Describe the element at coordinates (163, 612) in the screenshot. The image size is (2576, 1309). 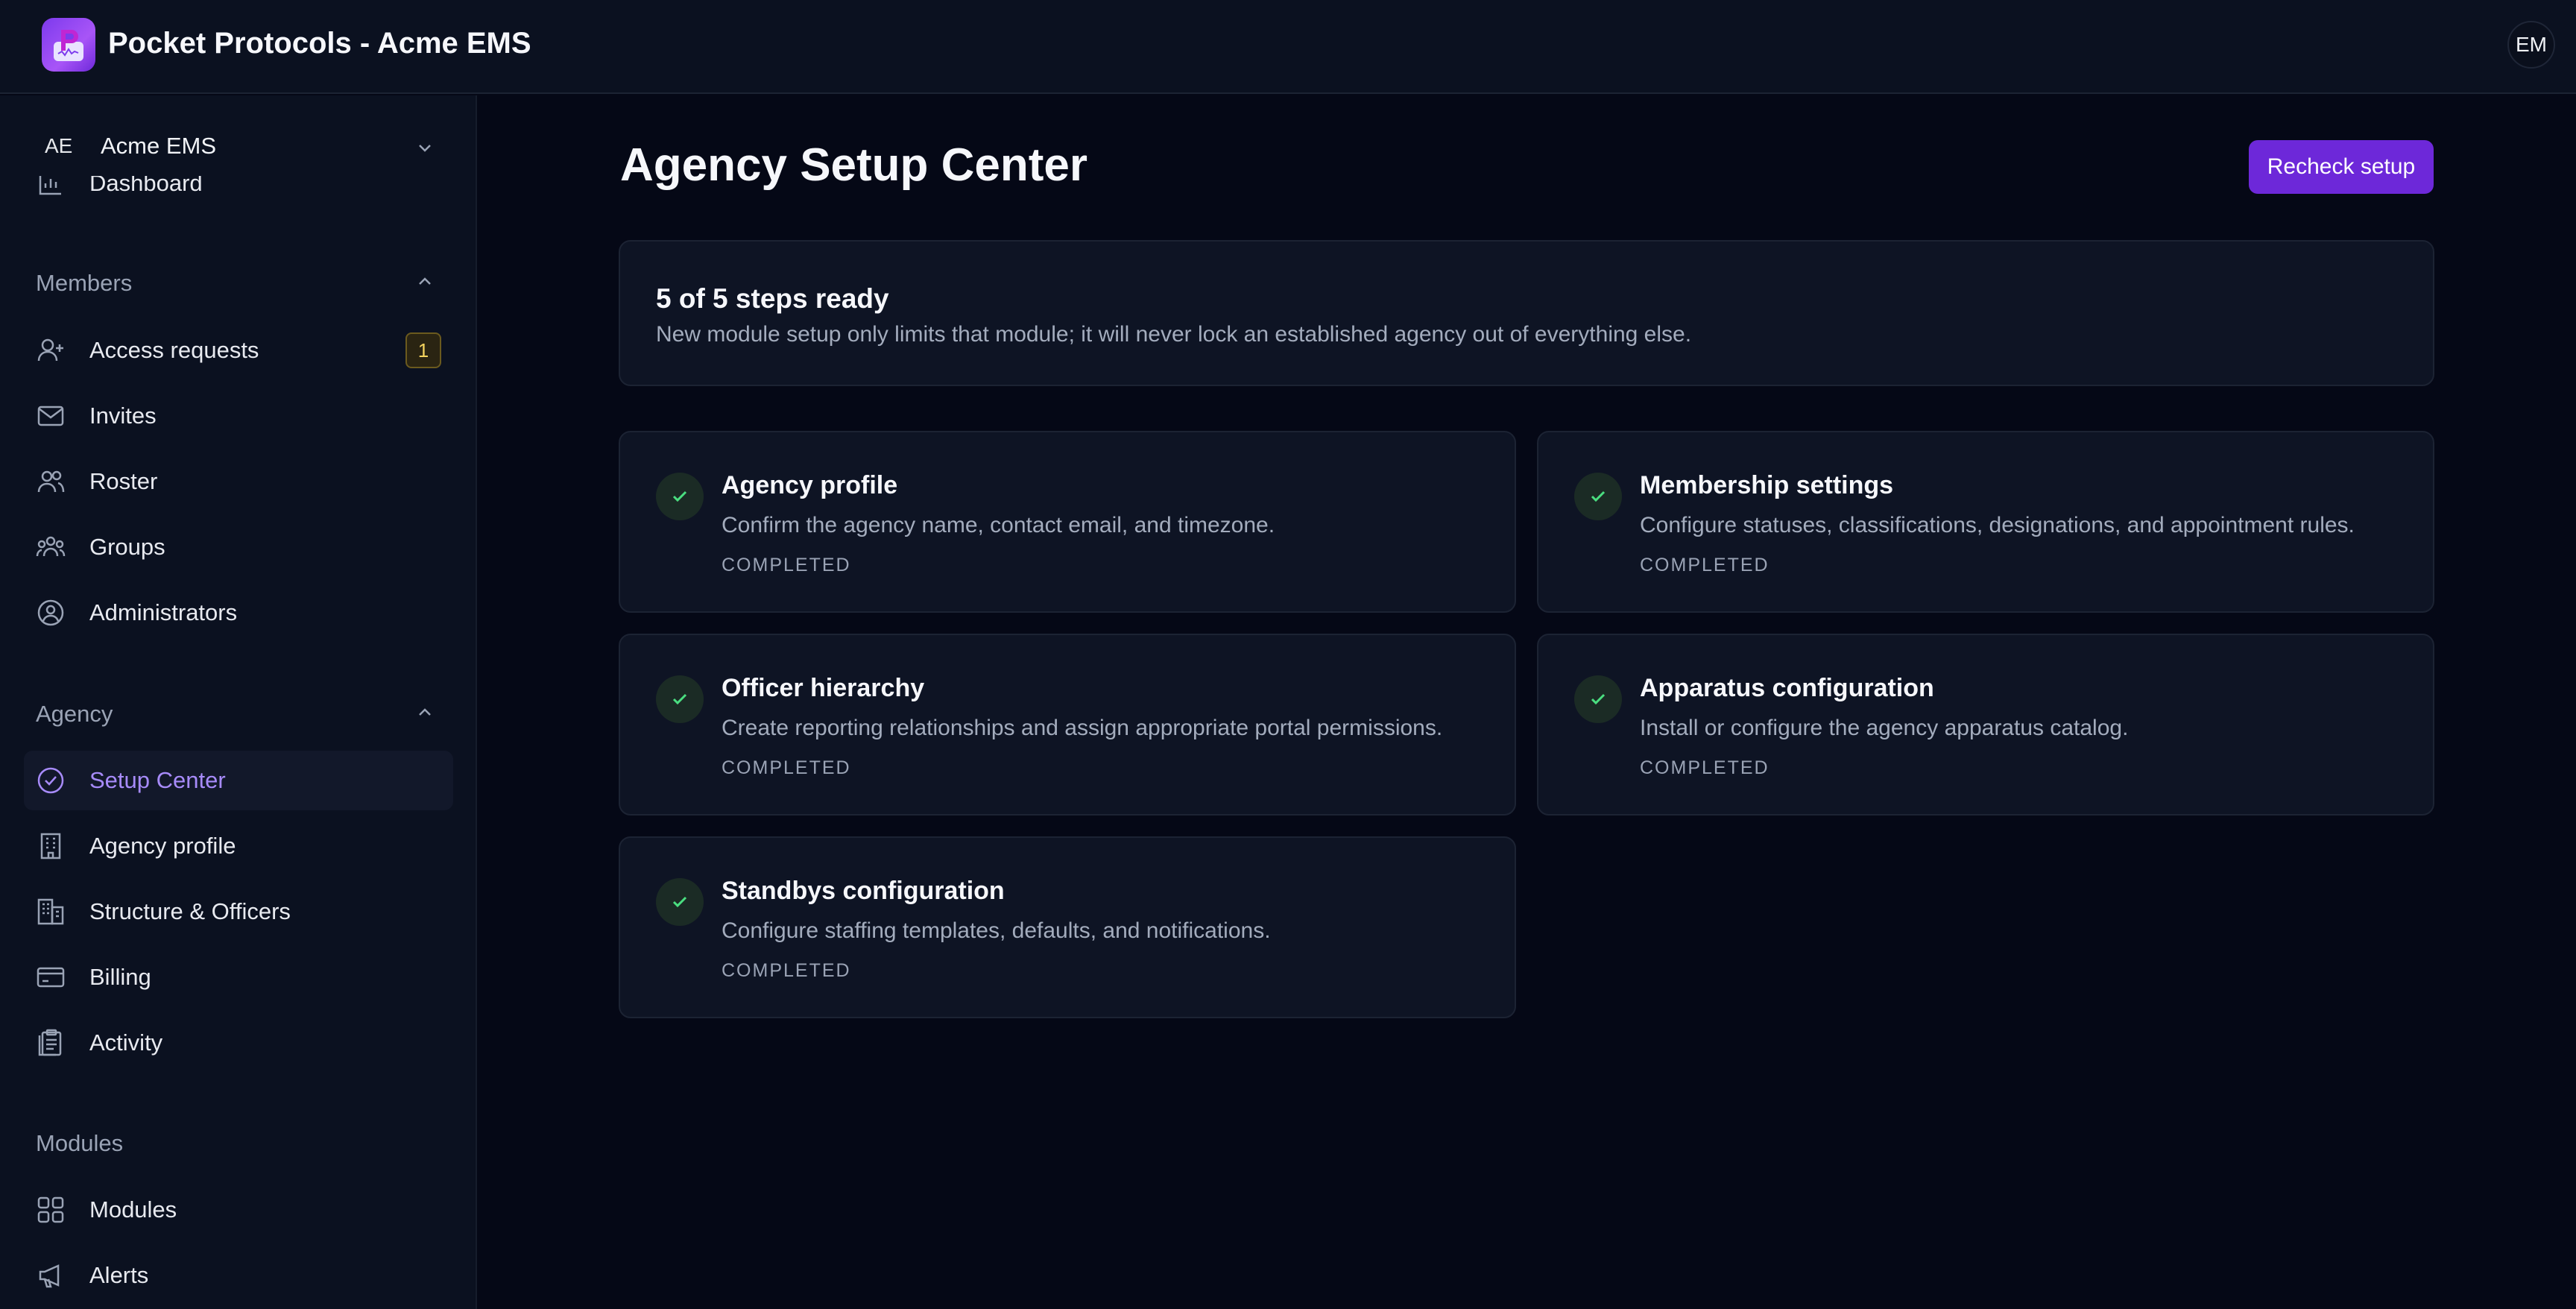
I see `sidebar-item-label: Administrators` at that location.